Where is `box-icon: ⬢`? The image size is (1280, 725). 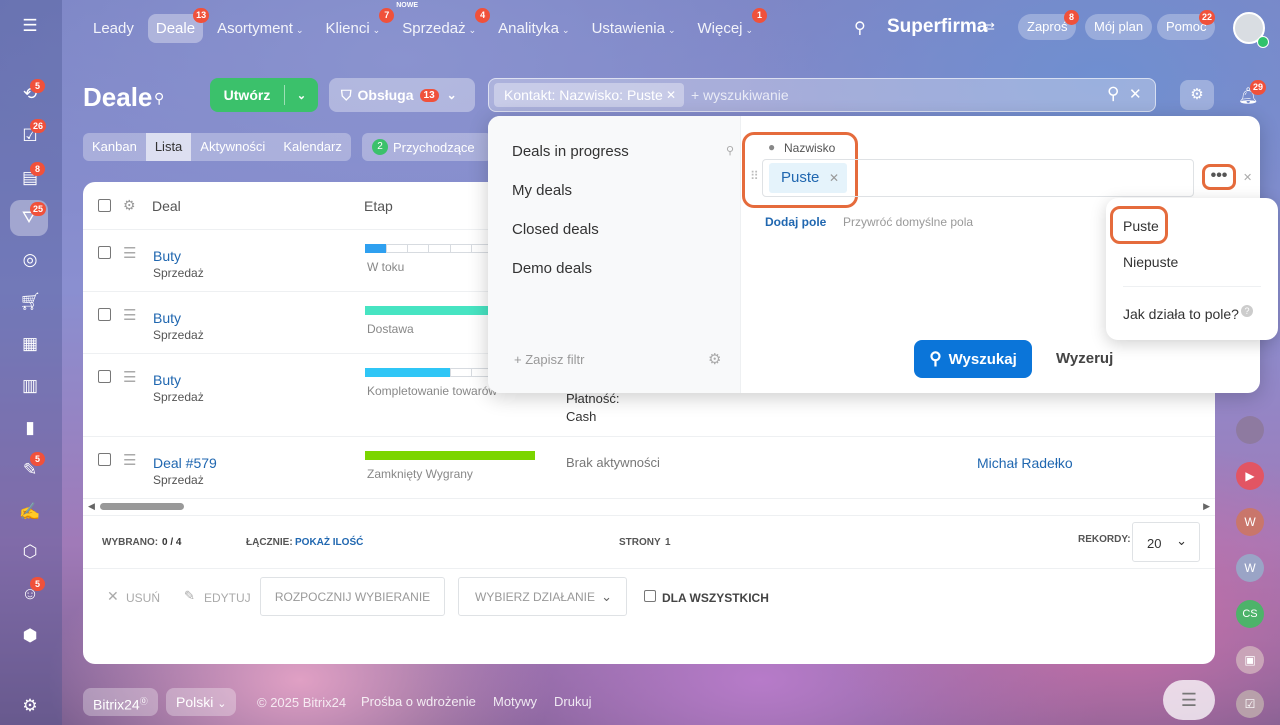 box-icon: ⬢ is located at coordinates (30, 636).